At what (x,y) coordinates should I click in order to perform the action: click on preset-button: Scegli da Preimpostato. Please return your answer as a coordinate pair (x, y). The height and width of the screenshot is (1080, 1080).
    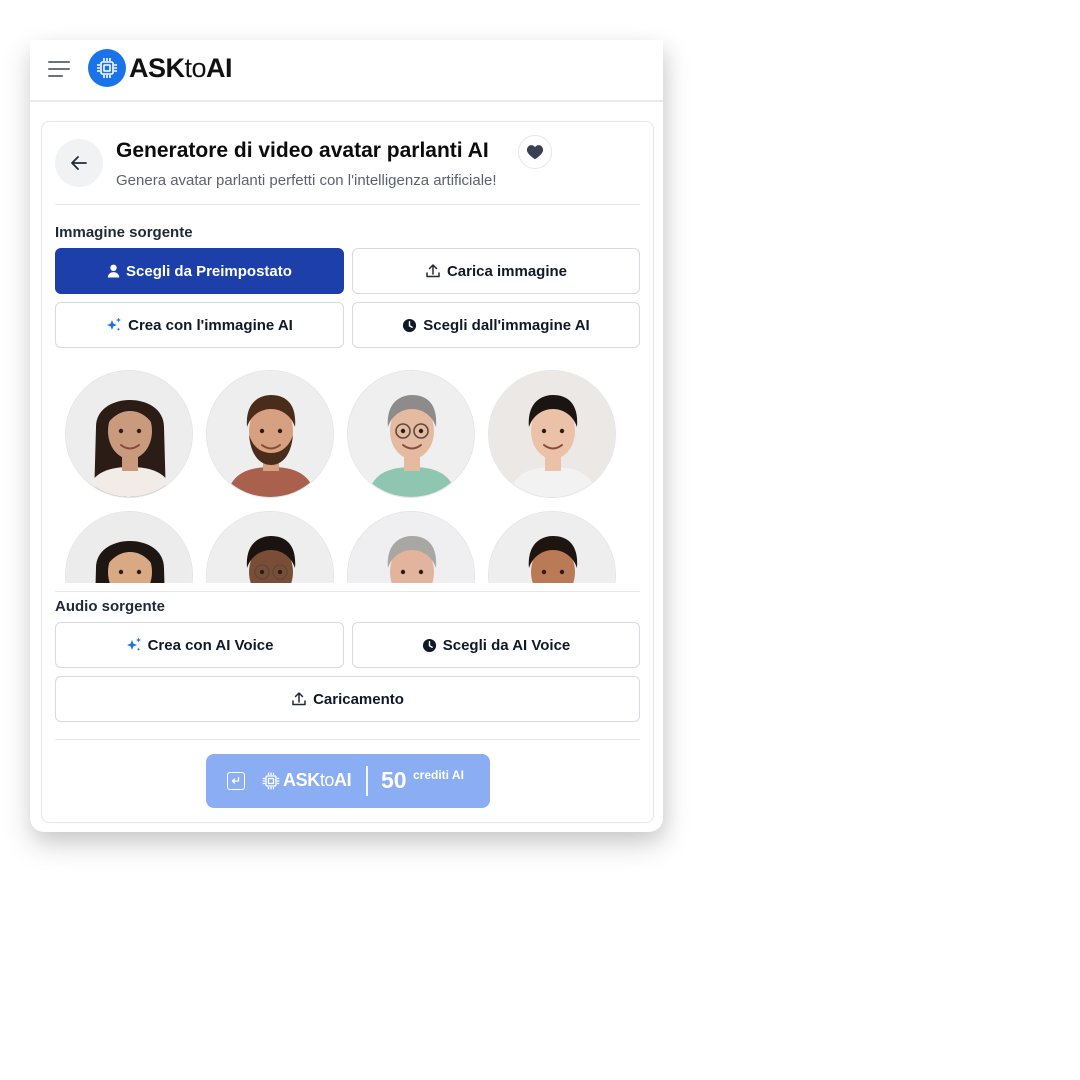
    Looking at the image, I should click on (199, 271).